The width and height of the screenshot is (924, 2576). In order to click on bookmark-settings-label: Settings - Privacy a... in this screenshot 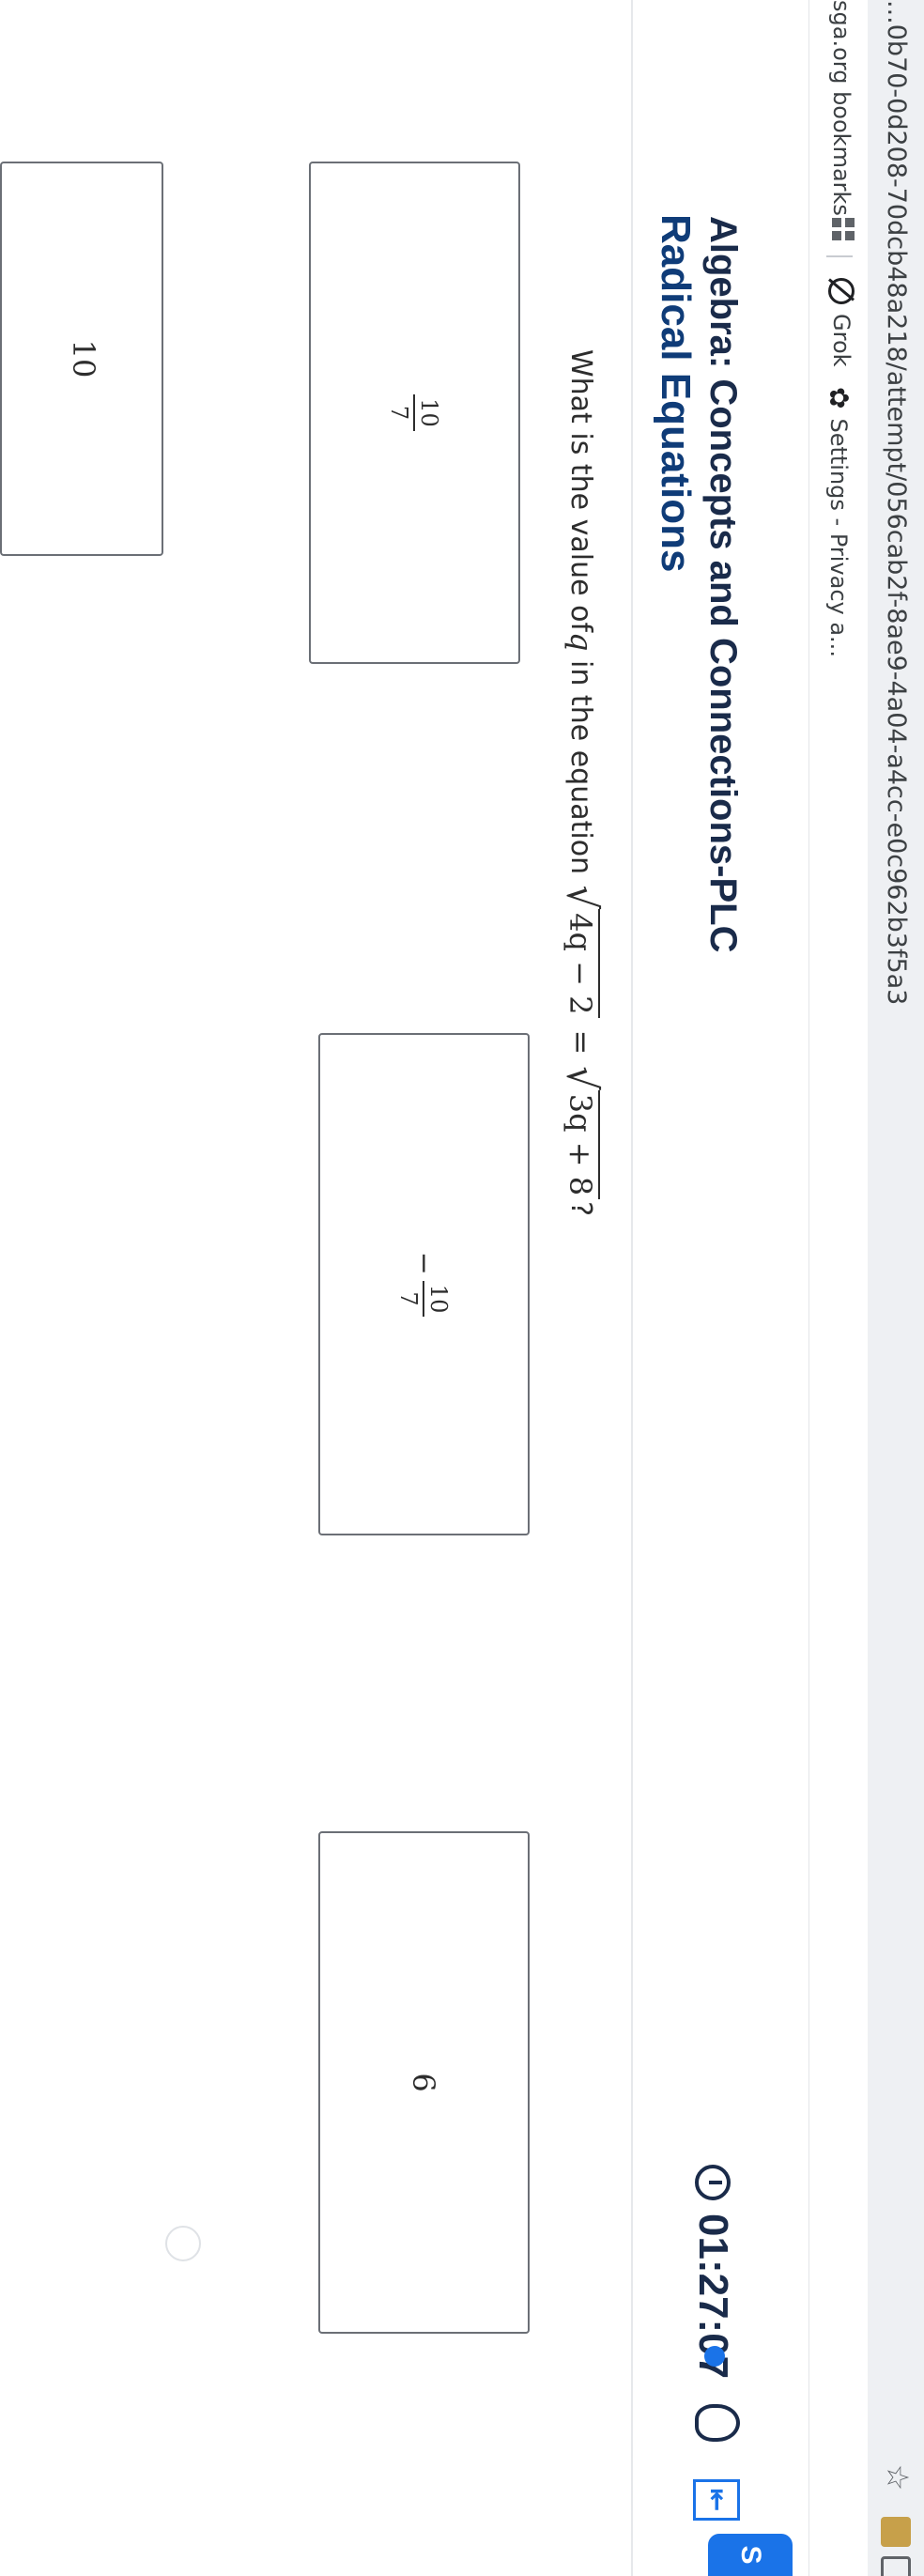, I will do `click(839, 537)`.